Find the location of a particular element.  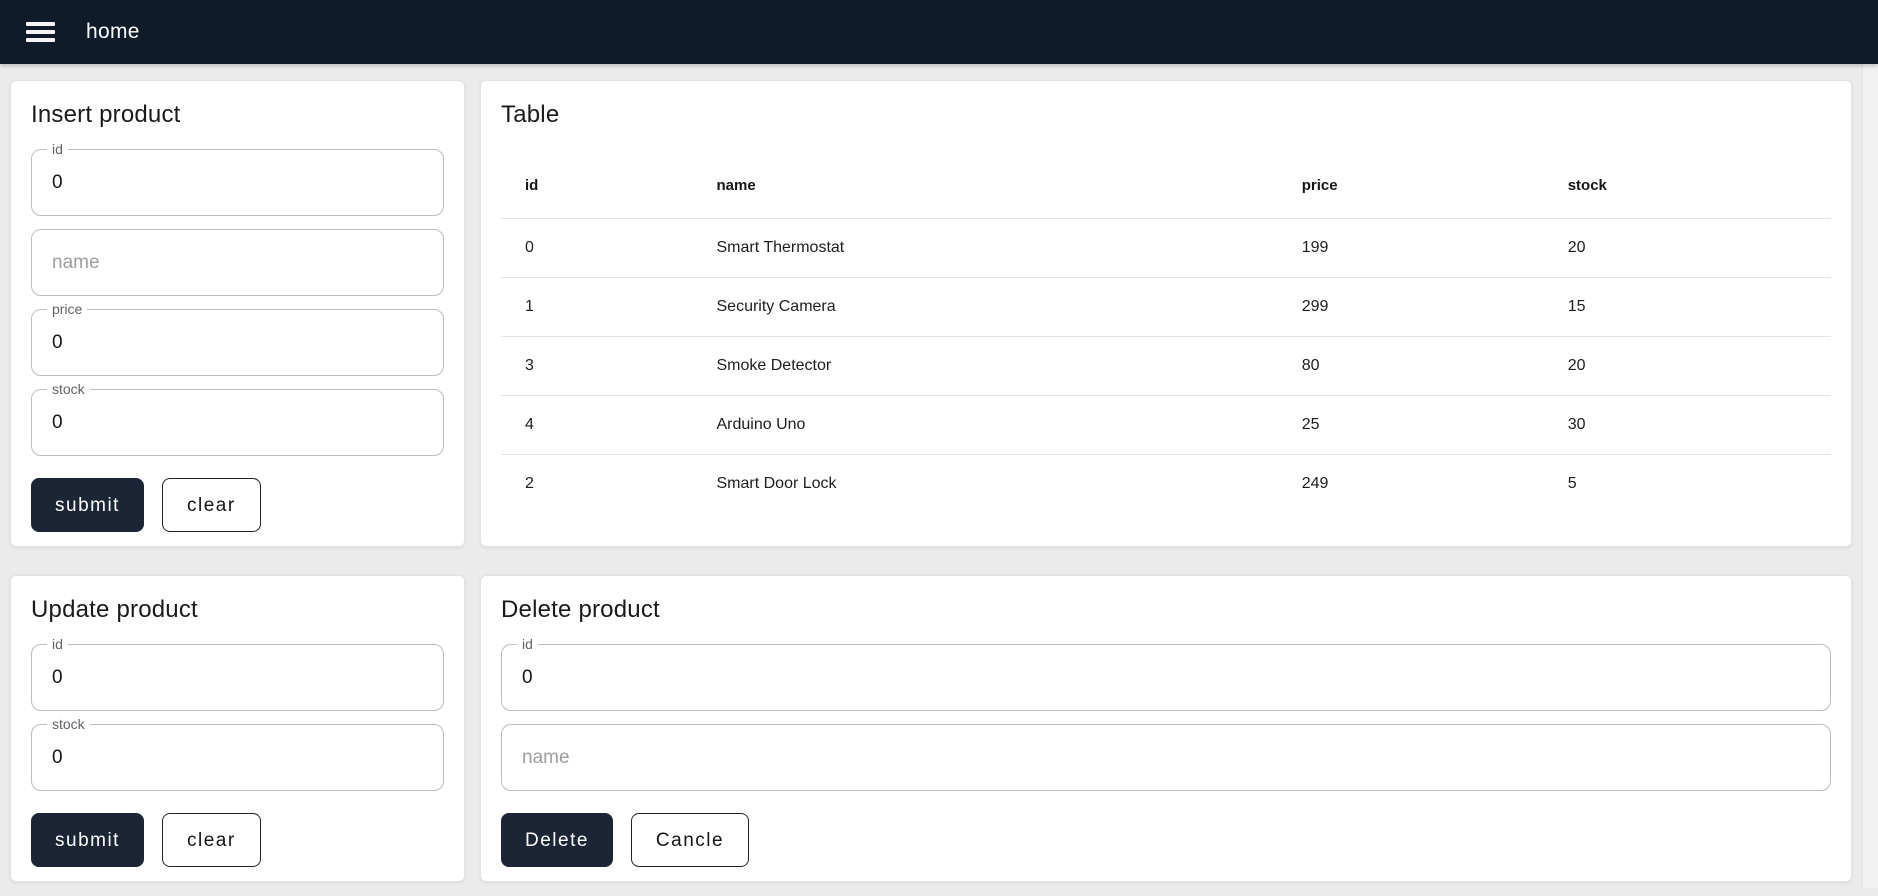

delete-id-label: id is located at coordinates (527, 644).